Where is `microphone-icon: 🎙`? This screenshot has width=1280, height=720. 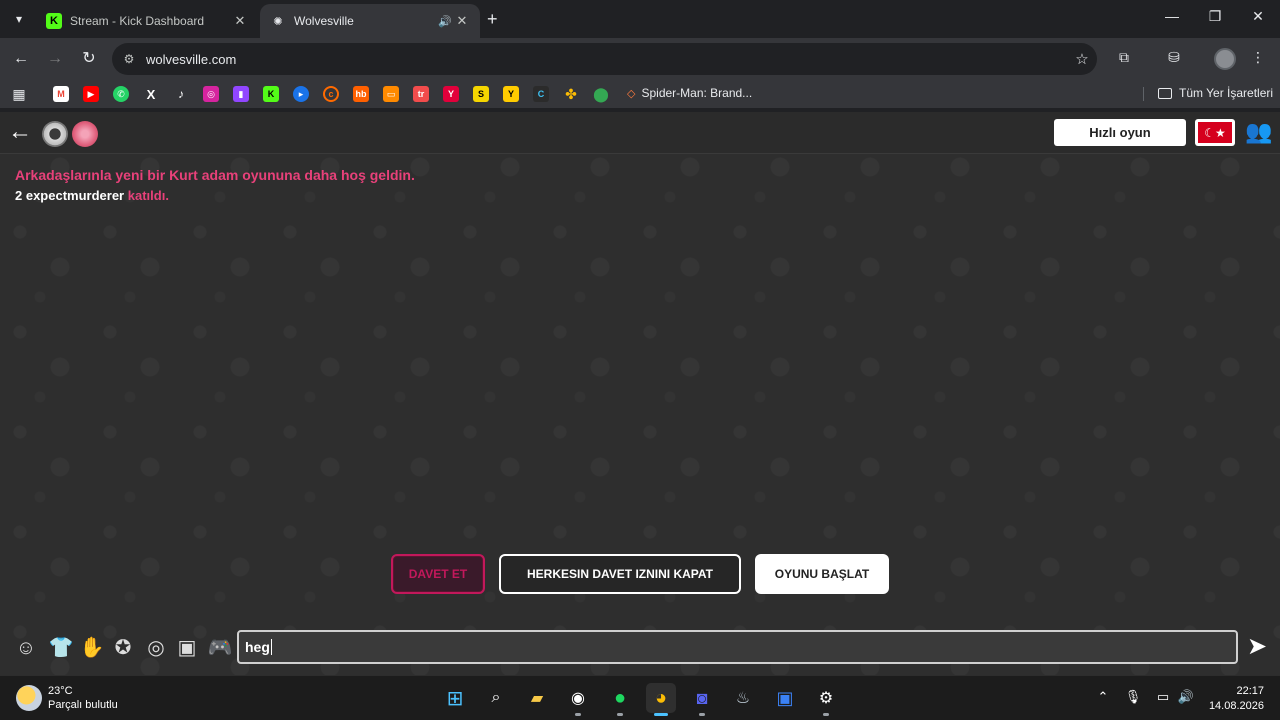 microphone-icon: 🎙 is located at coordinates (1133, 697).